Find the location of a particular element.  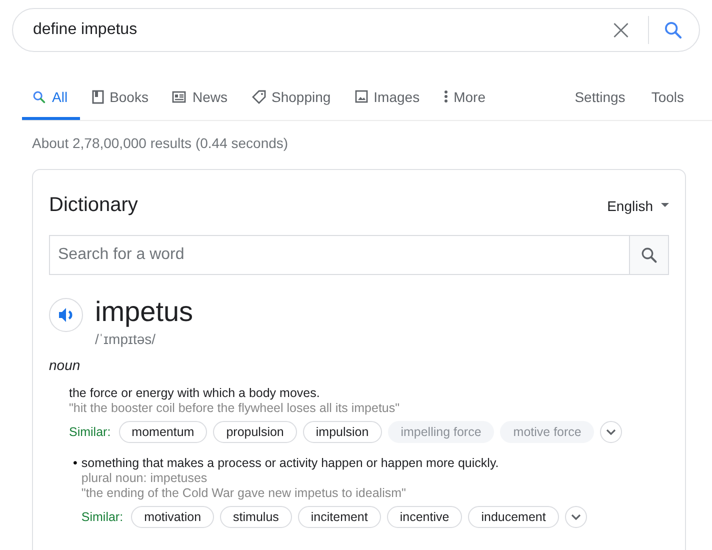

toolbar-link: Tools is located at coordinates (667, 98).